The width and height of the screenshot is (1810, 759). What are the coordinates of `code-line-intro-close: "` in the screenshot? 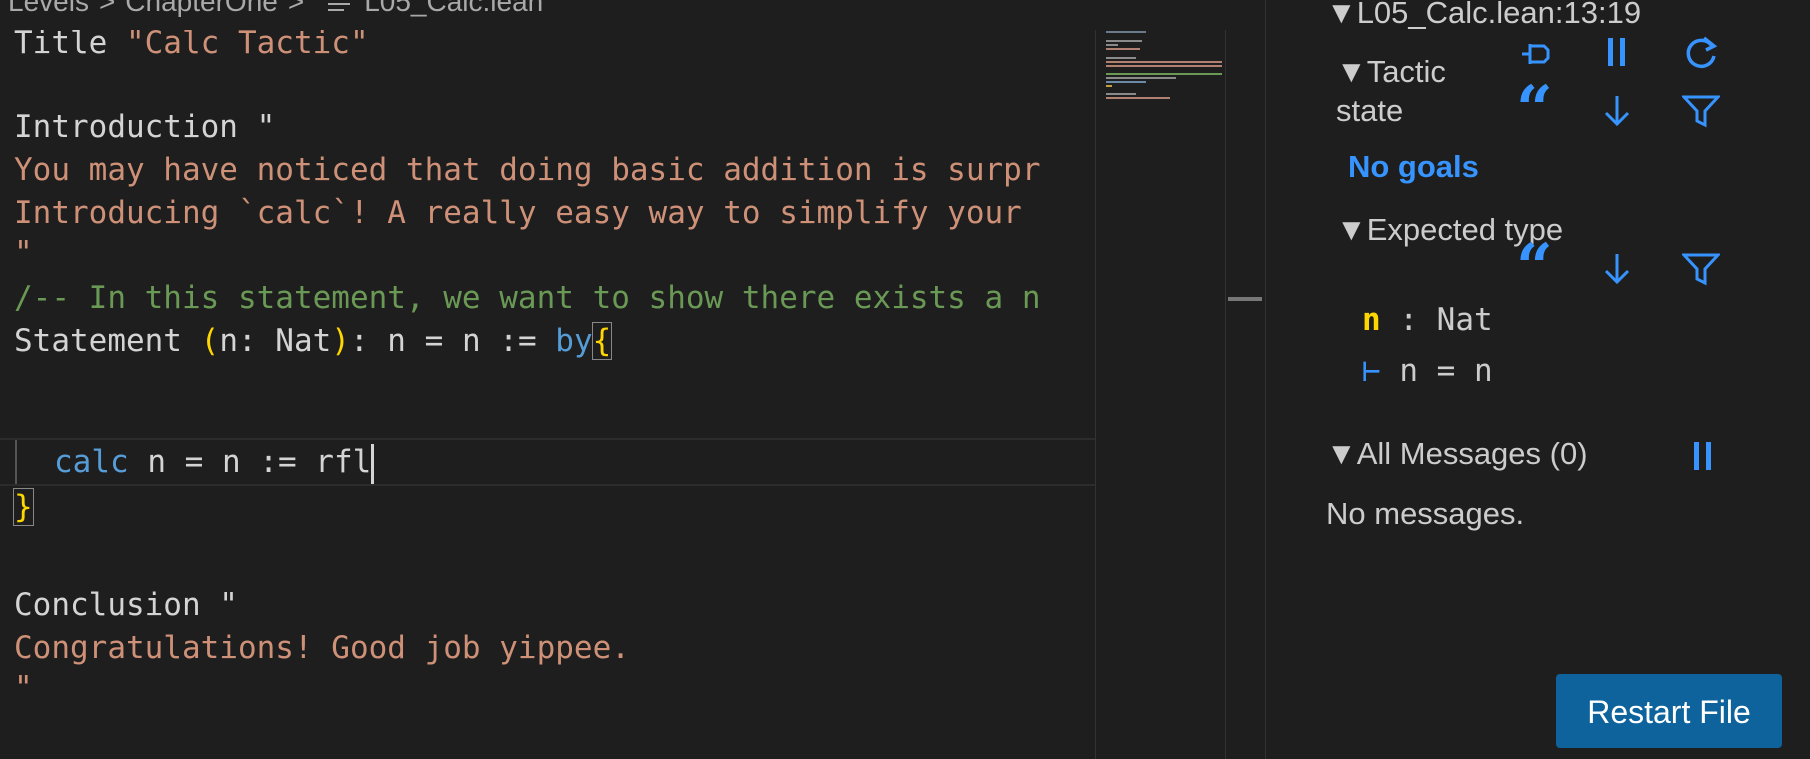 It's located at (23, 253).